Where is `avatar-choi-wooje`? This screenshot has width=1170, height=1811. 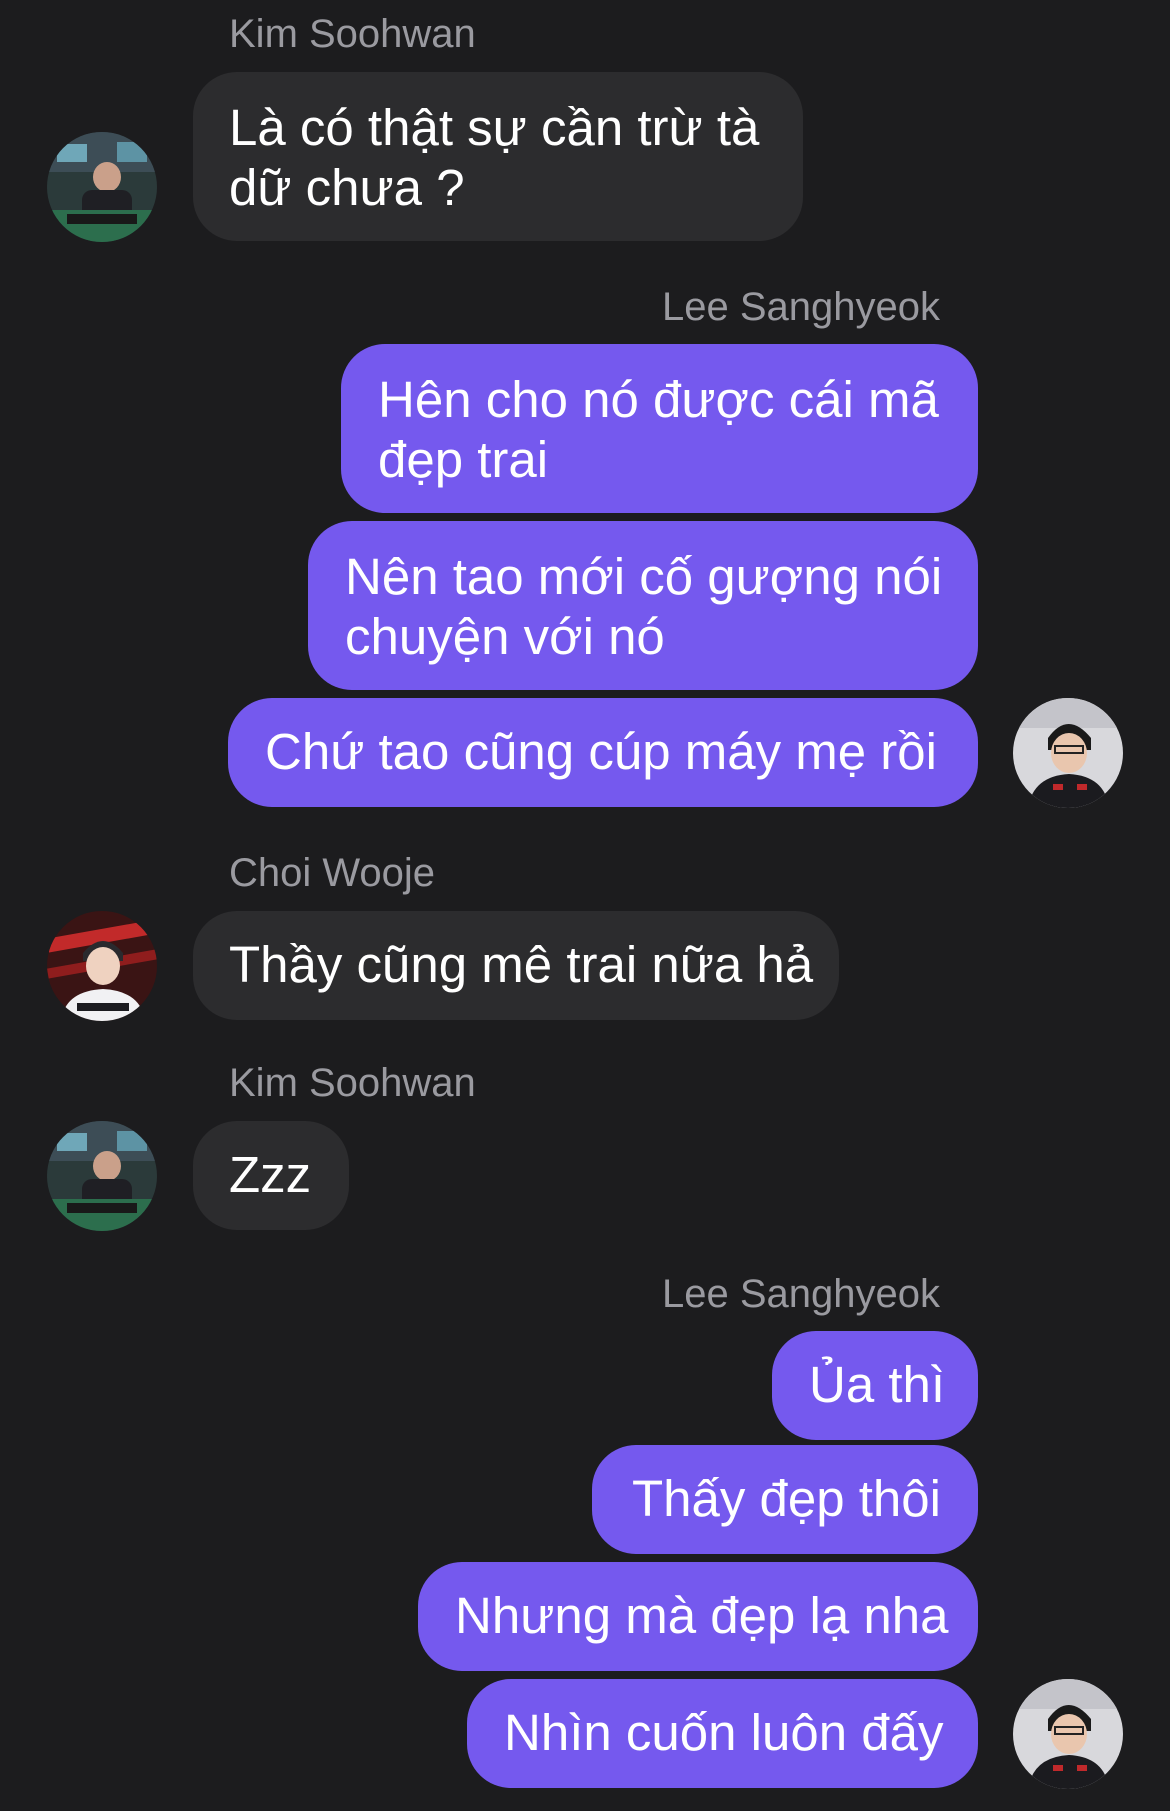 avatar-choi-wooje is located at coordinates (102, 966).